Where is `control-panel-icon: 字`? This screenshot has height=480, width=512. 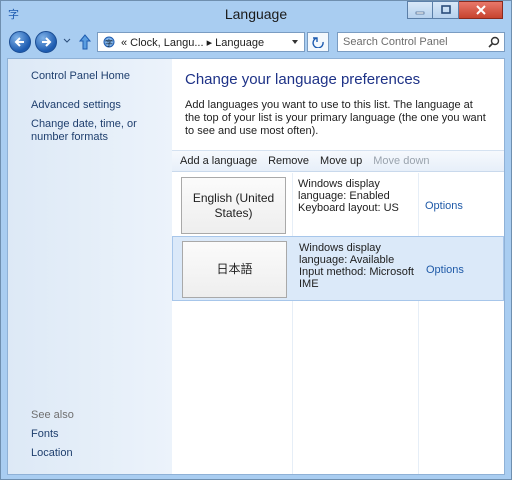 control-panel-icon: 字 is located at coordinates (109, 42).